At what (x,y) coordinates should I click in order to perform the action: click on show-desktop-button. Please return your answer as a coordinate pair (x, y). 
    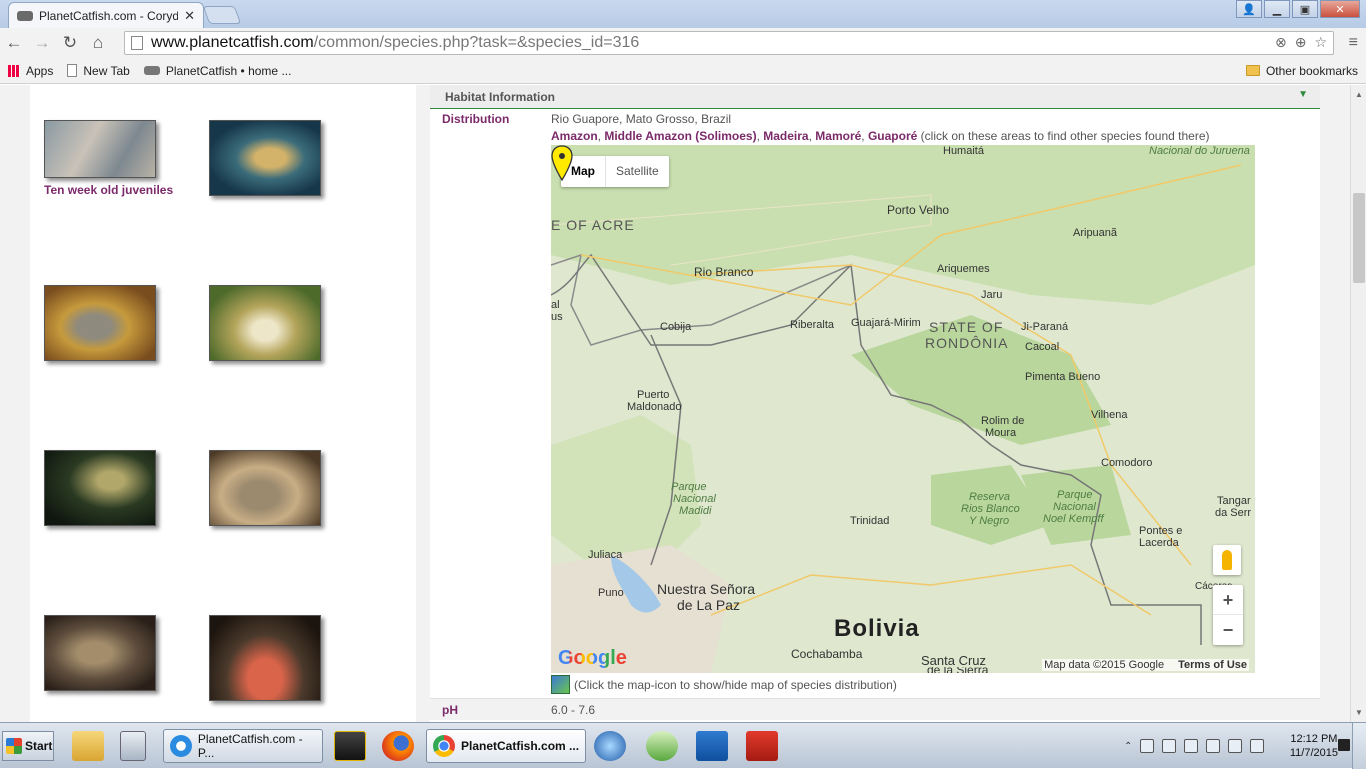
    Looking at the image, I should click on (1359, 746).